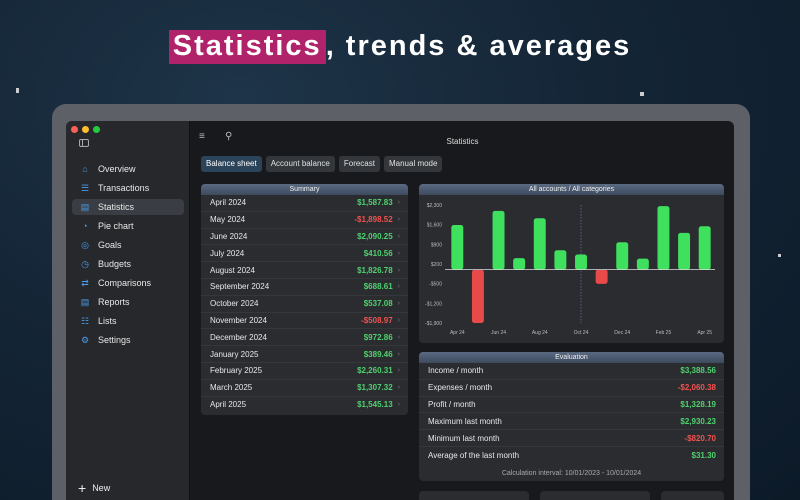 The image size is (800, 500). Describe the element at coordinates (375, 388) in the screenshot. I see `summary-value: $1,307.32` at that location.